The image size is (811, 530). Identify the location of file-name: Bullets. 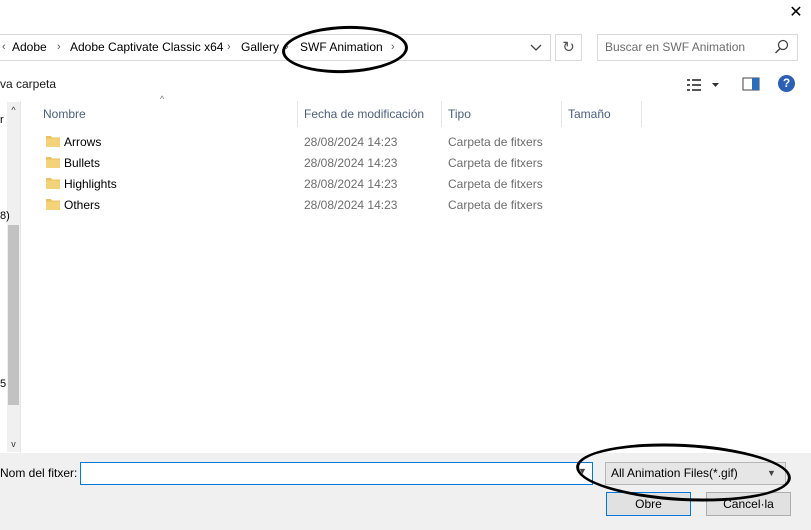
(82, 163).